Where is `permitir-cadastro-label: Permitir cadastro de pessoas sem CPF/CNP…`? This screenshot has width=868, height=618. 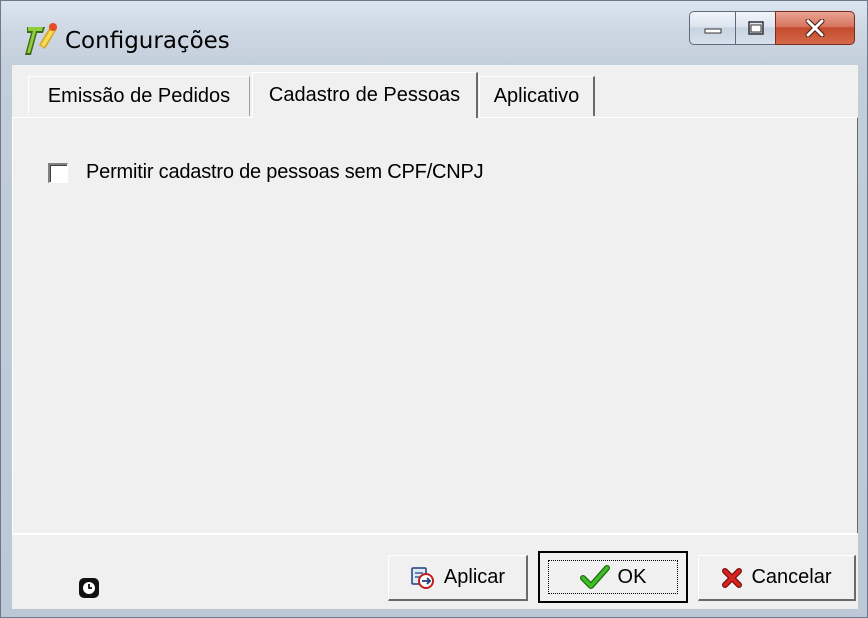 permitir-cadastro-label: Permitir cadastro de pessoas sem CPF/CNP… is located at coordinates (285, 172).